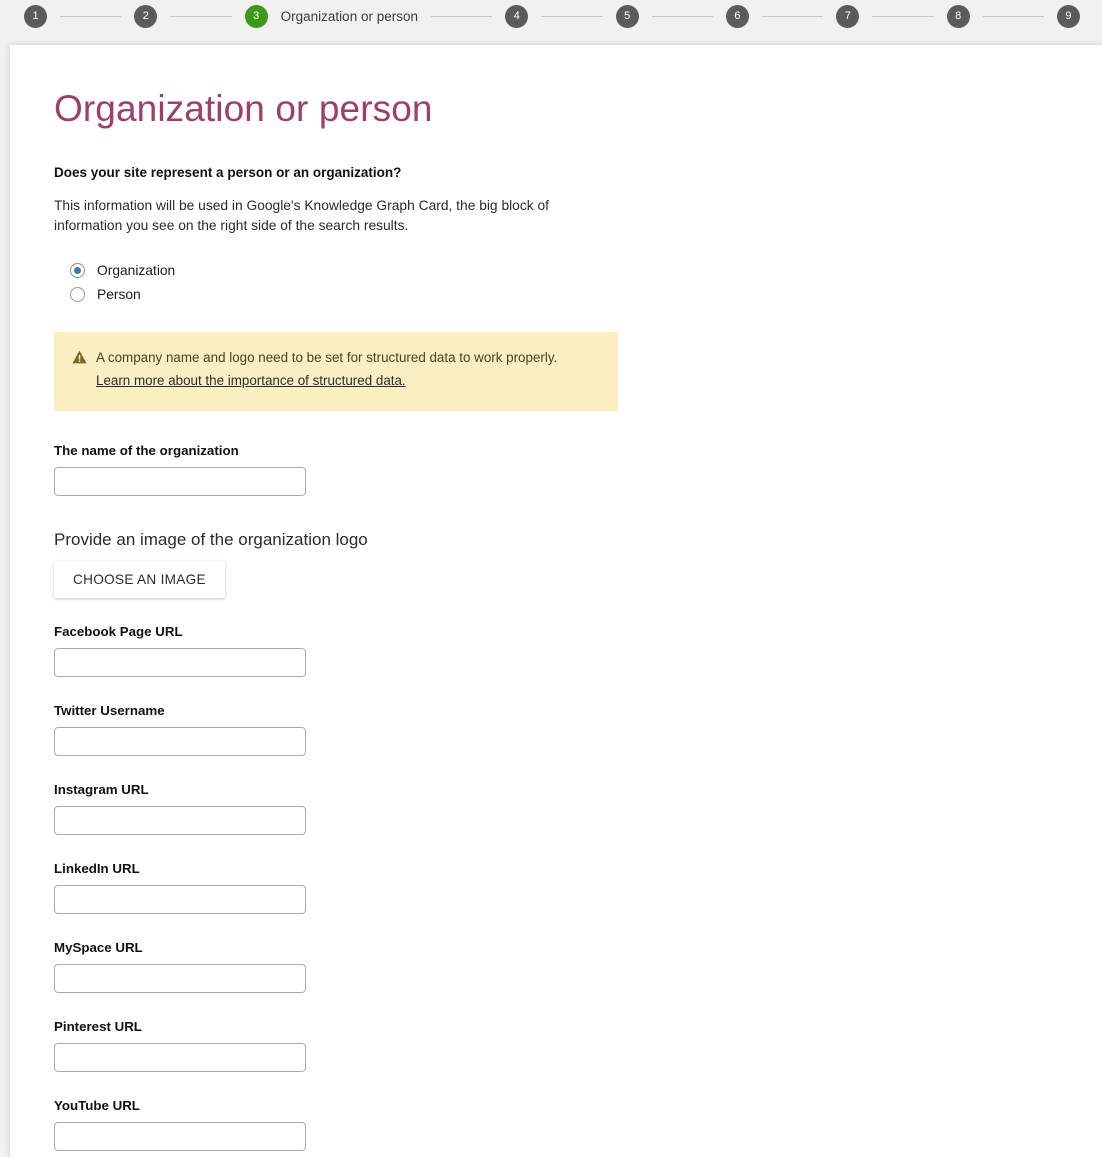 Image resolution: width=1102 pixels, height=1157 pixels. Describe the element at coordinates (136, 271) in the screenshot. I see `radio-option-organization-label: Organization` at that location.